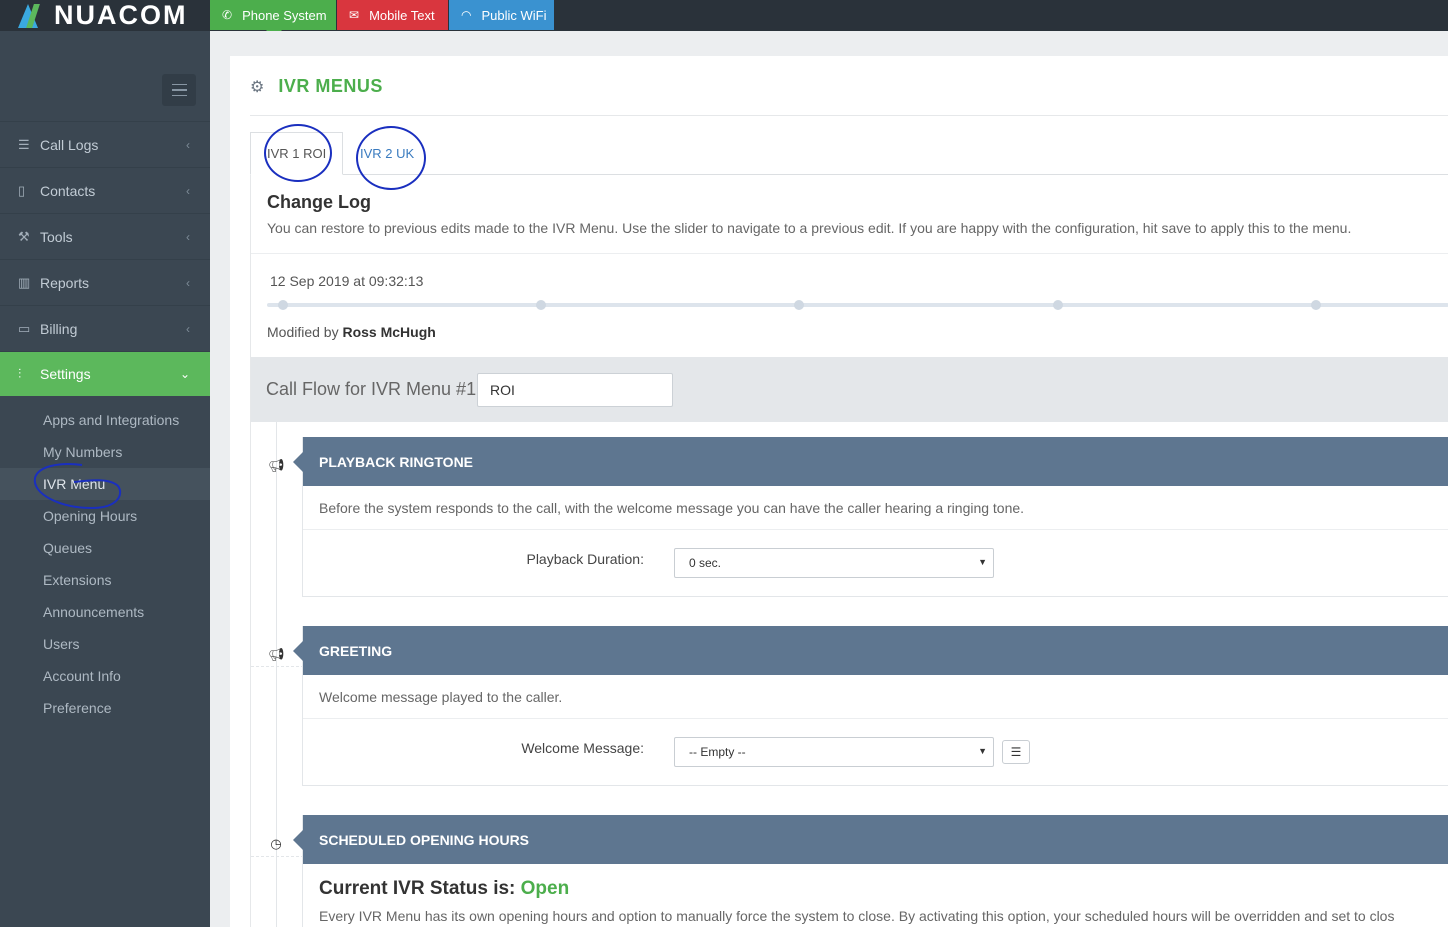  Describe the element at coordinates (297, 153) in the screenshot. I see `tab-ivr-1-roi: IVR 1 ROI` at that location.